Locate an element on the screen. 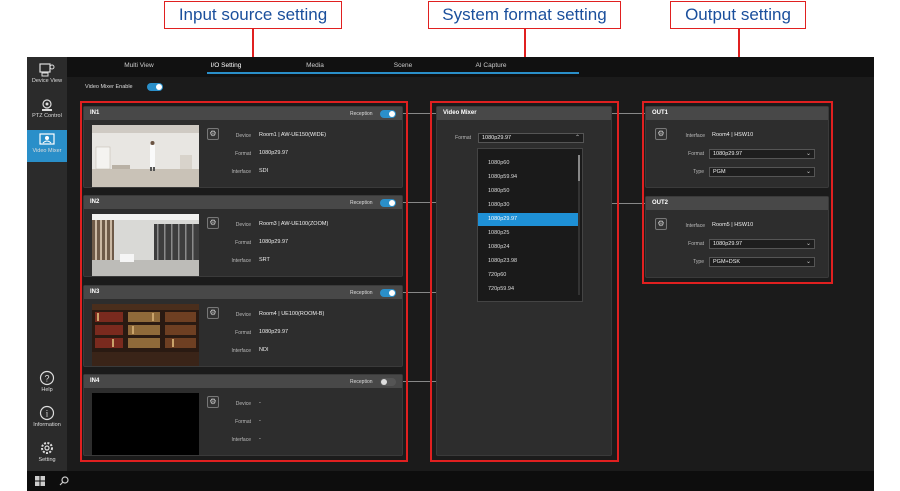 The image size is (900, 491). tab-scene: Scene is located at coordinates (403, 65).